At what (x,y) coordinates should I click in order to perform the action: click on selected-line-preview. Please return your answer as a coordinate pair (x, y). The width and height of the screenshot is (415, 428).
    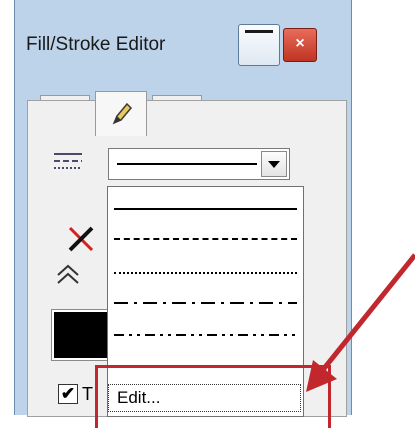
    Looking at the image, I should click on (187, 164).